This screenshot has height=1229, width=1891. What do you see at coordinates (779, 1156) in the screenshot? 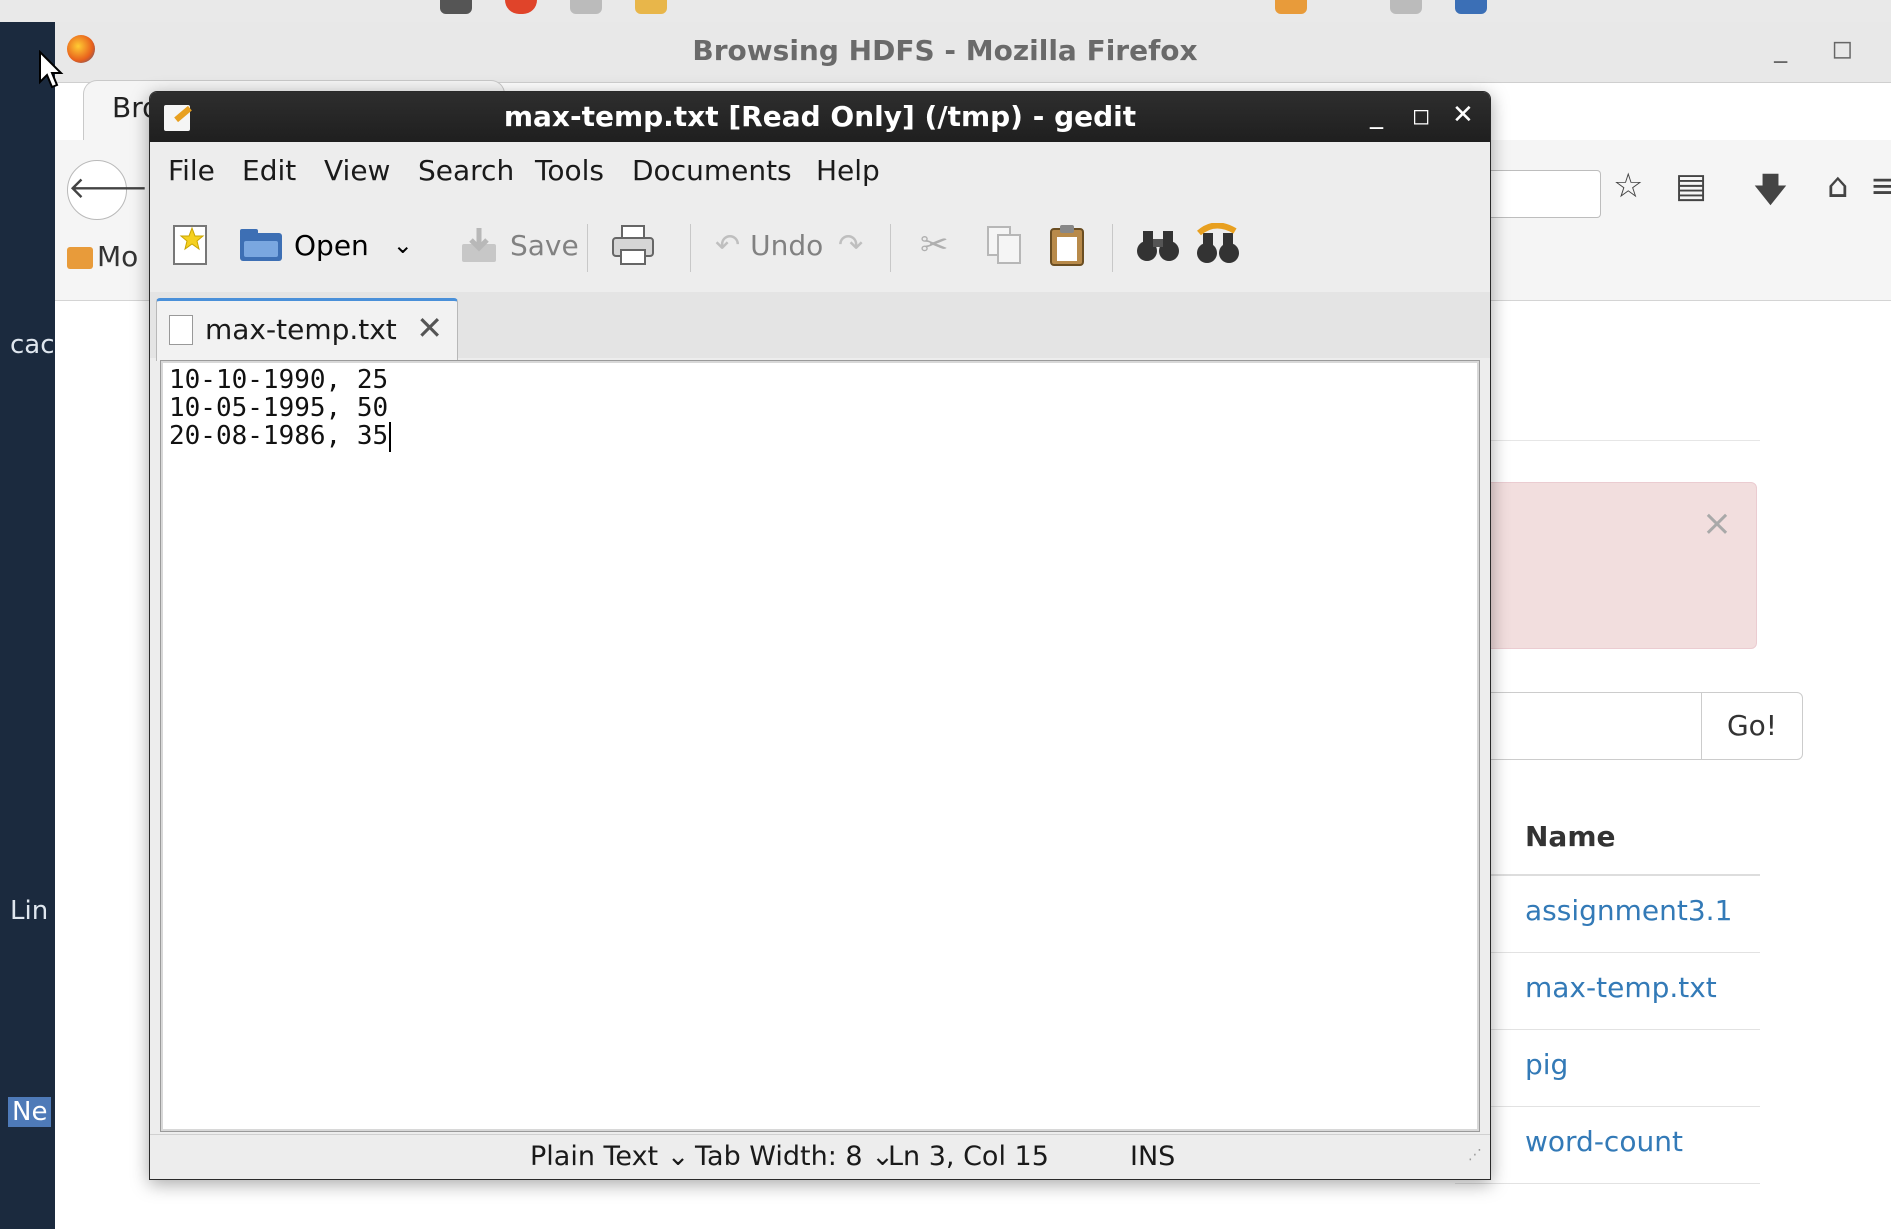
I see `tab-width-label: Tab Width: 8` at bounding box center [779, 1156].